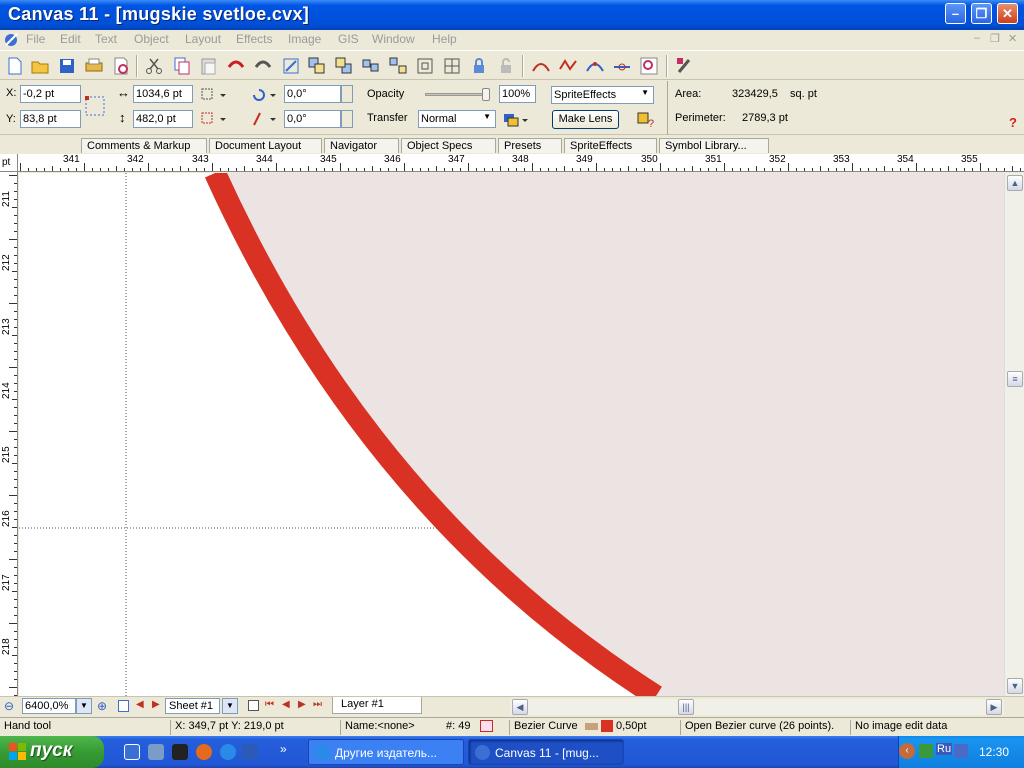  What do you see at coordinates (479, 66) in the screenshot?
I see `lock-icon` at bounding box center [479, 66].